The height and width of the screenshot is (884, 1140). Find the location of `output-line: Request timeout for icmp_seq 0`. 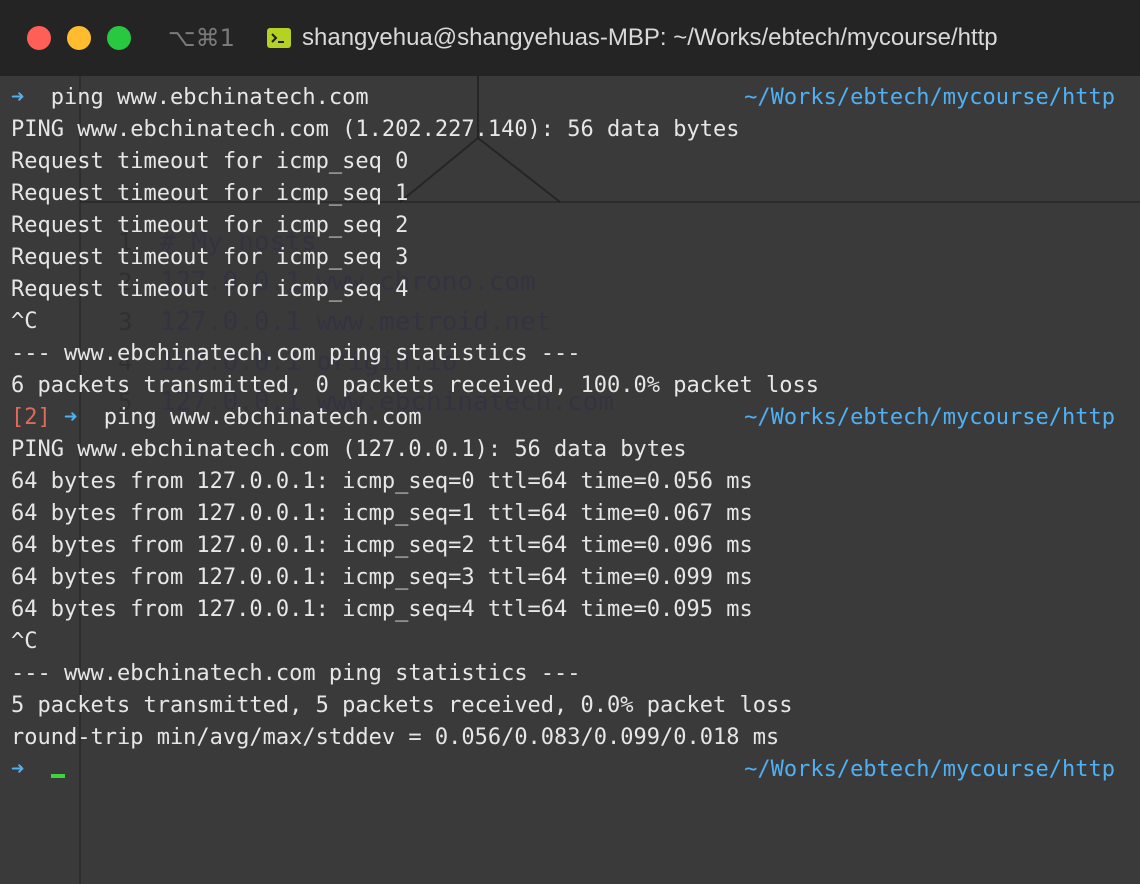

output-line: Request timeout for icmp_seq 0 is located at coordinates (210, 161).